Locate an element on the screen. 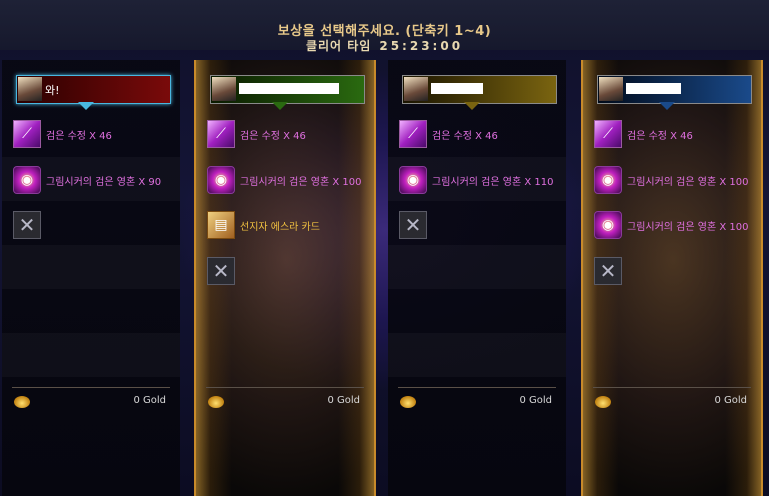 The width and height of the screenshot is (769, 496). clear-time: 클리어 타임 25:23:00 is located at coordinates (384, 45).